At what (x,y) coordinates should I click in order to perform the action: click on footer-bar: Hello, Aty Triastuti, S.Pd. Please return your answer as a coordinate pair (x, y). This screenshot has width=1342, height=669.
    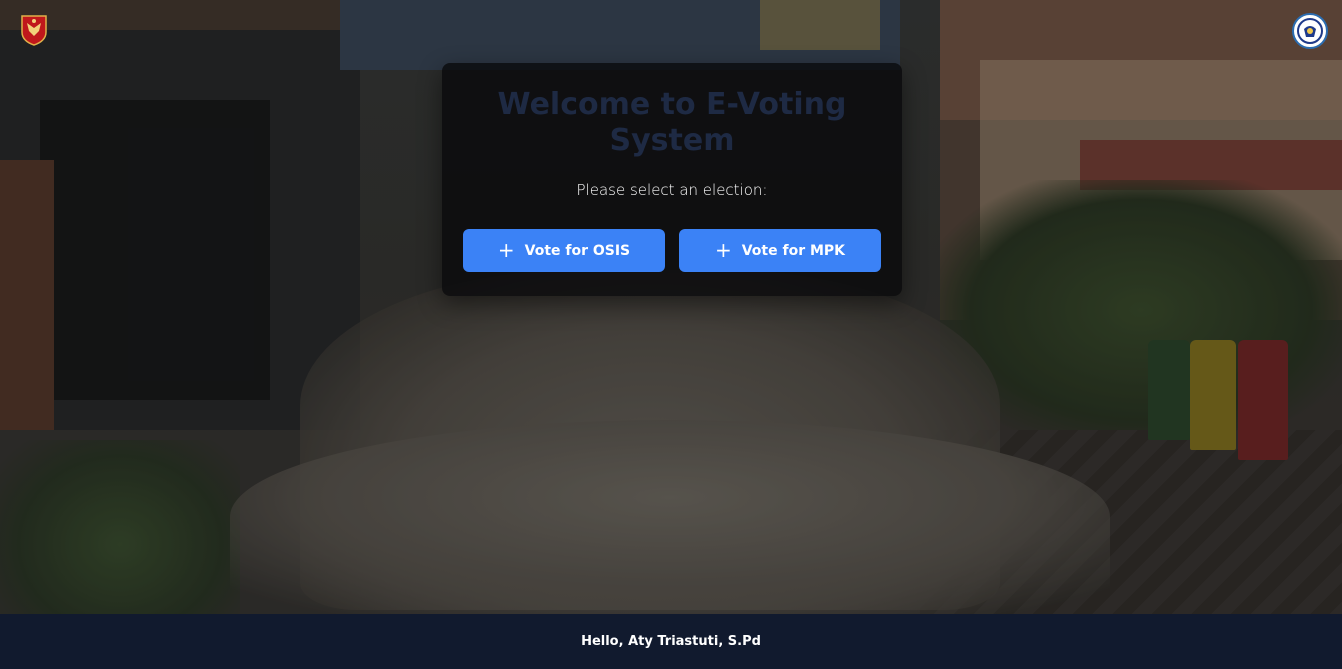
    Looking at the image, I should click on (671, 641).